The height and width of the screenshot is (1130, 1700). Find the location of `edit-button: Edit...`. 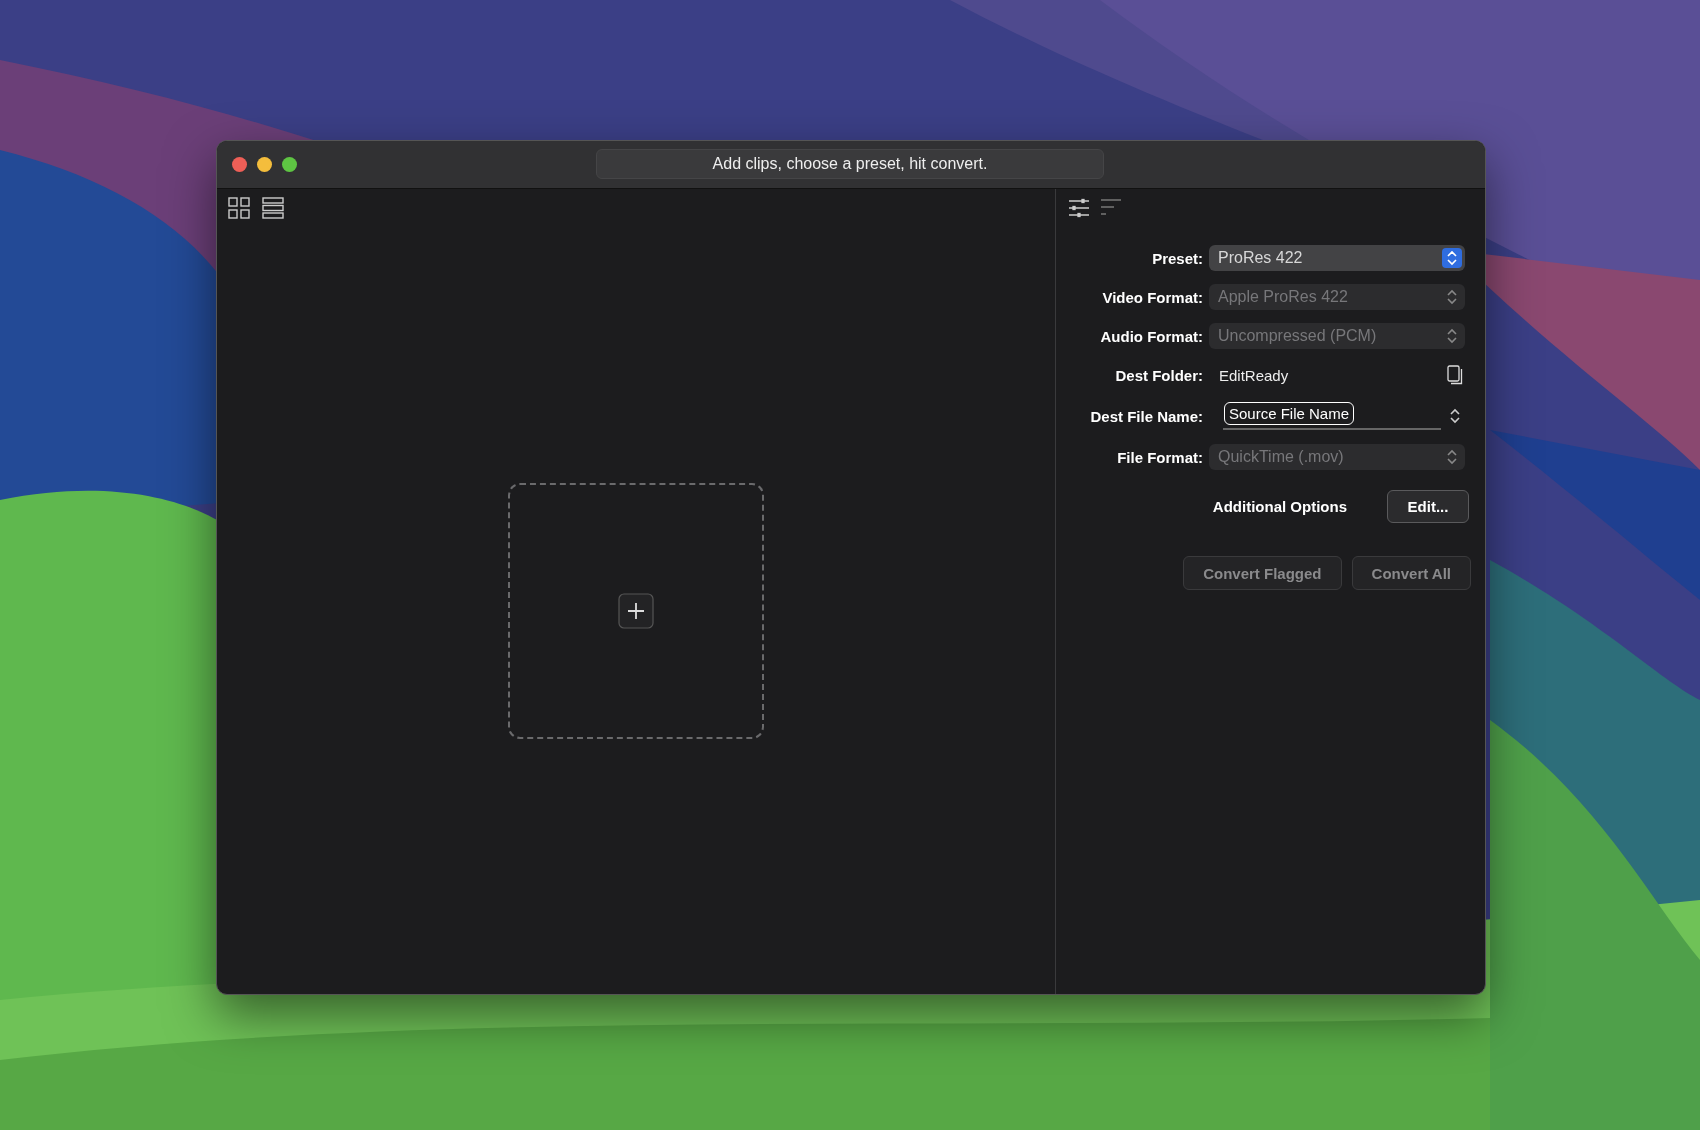

edit-button: Edit... is located at coordinates (1428, 506).